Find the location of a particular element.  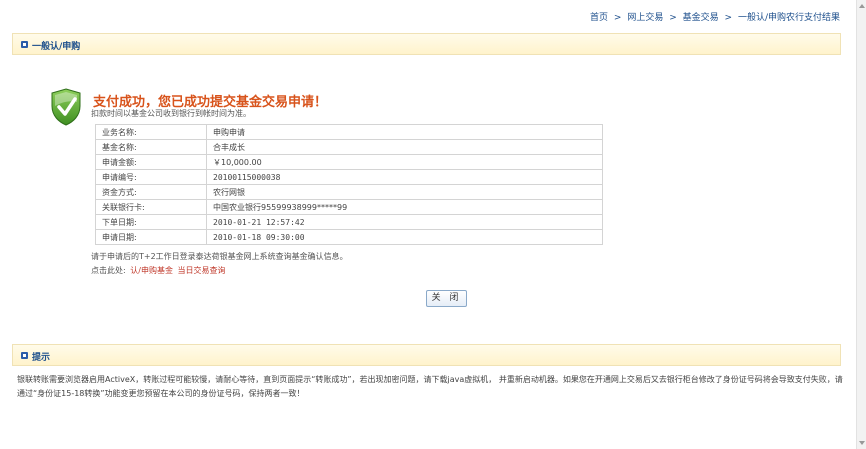

close-button: 关 闭 is located at coordinates (446, 298).